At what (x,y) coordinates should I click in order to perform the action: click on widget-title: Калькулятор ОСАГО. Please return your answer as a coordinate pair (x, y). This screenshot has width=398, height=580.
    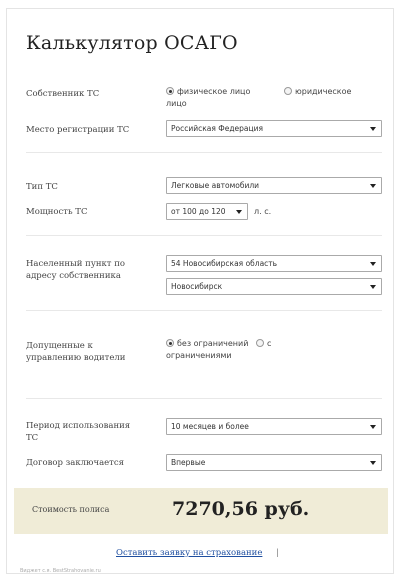
    Looking at the image, I should click on (132, 43).